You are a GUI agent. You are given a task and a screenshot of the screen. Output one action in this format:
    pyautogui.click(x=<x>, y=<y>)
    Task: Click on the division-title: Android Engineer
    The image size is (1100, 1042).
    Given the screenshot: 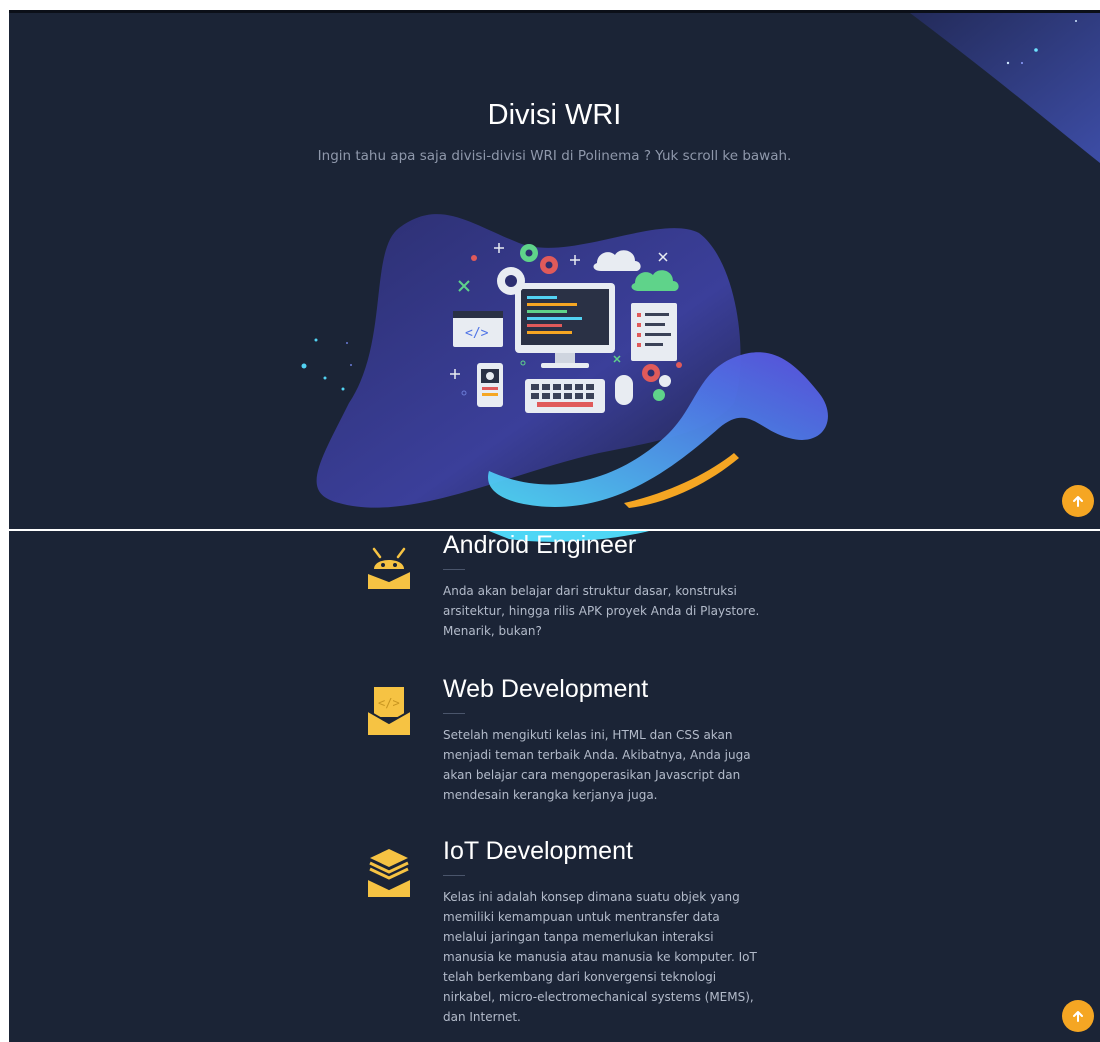 What is the action you would take?
    pyautogui.click(x=540, y=545)
    